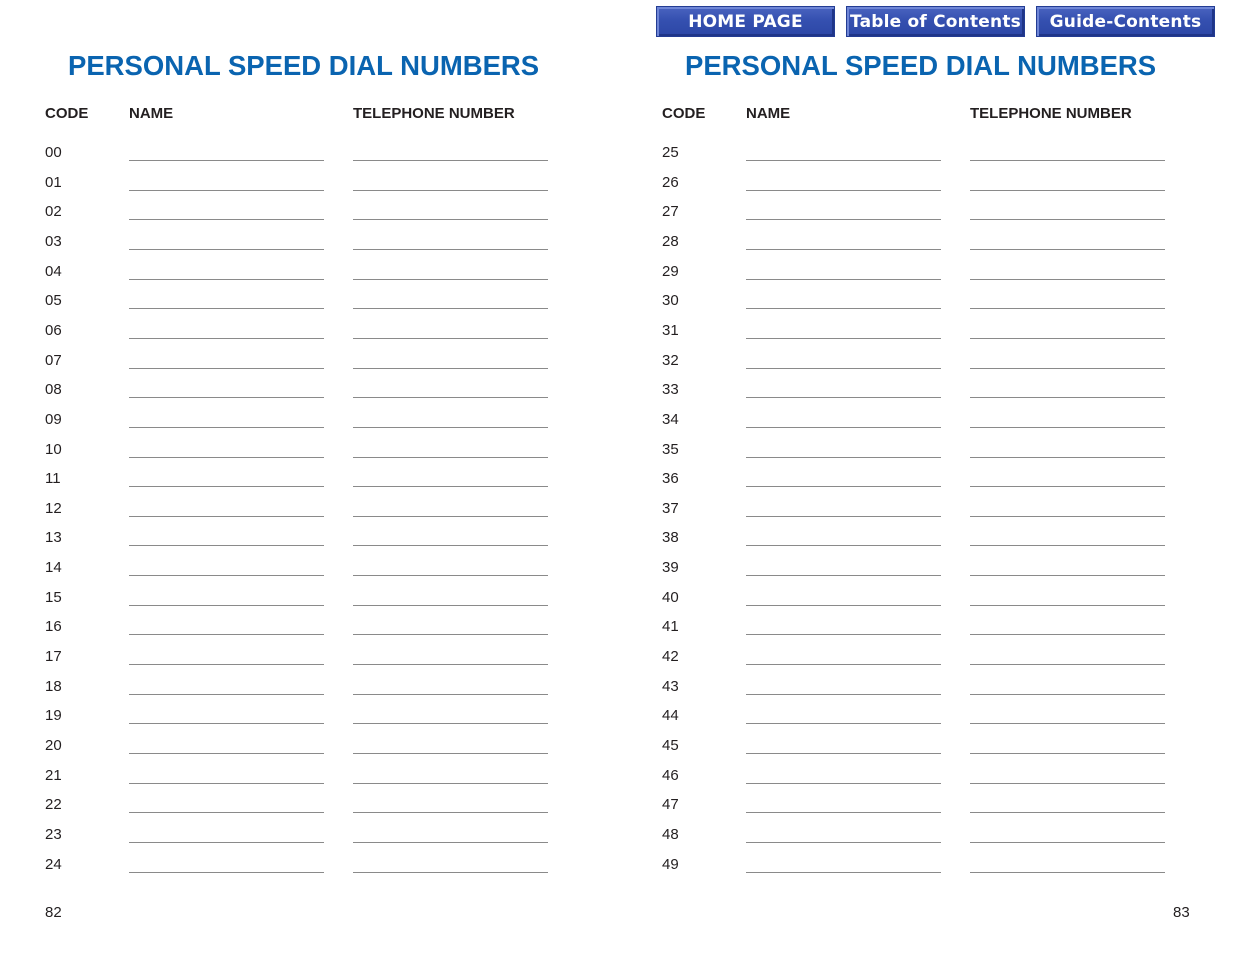  I want to click on speed-dial-code: 11, so click(53, 479).